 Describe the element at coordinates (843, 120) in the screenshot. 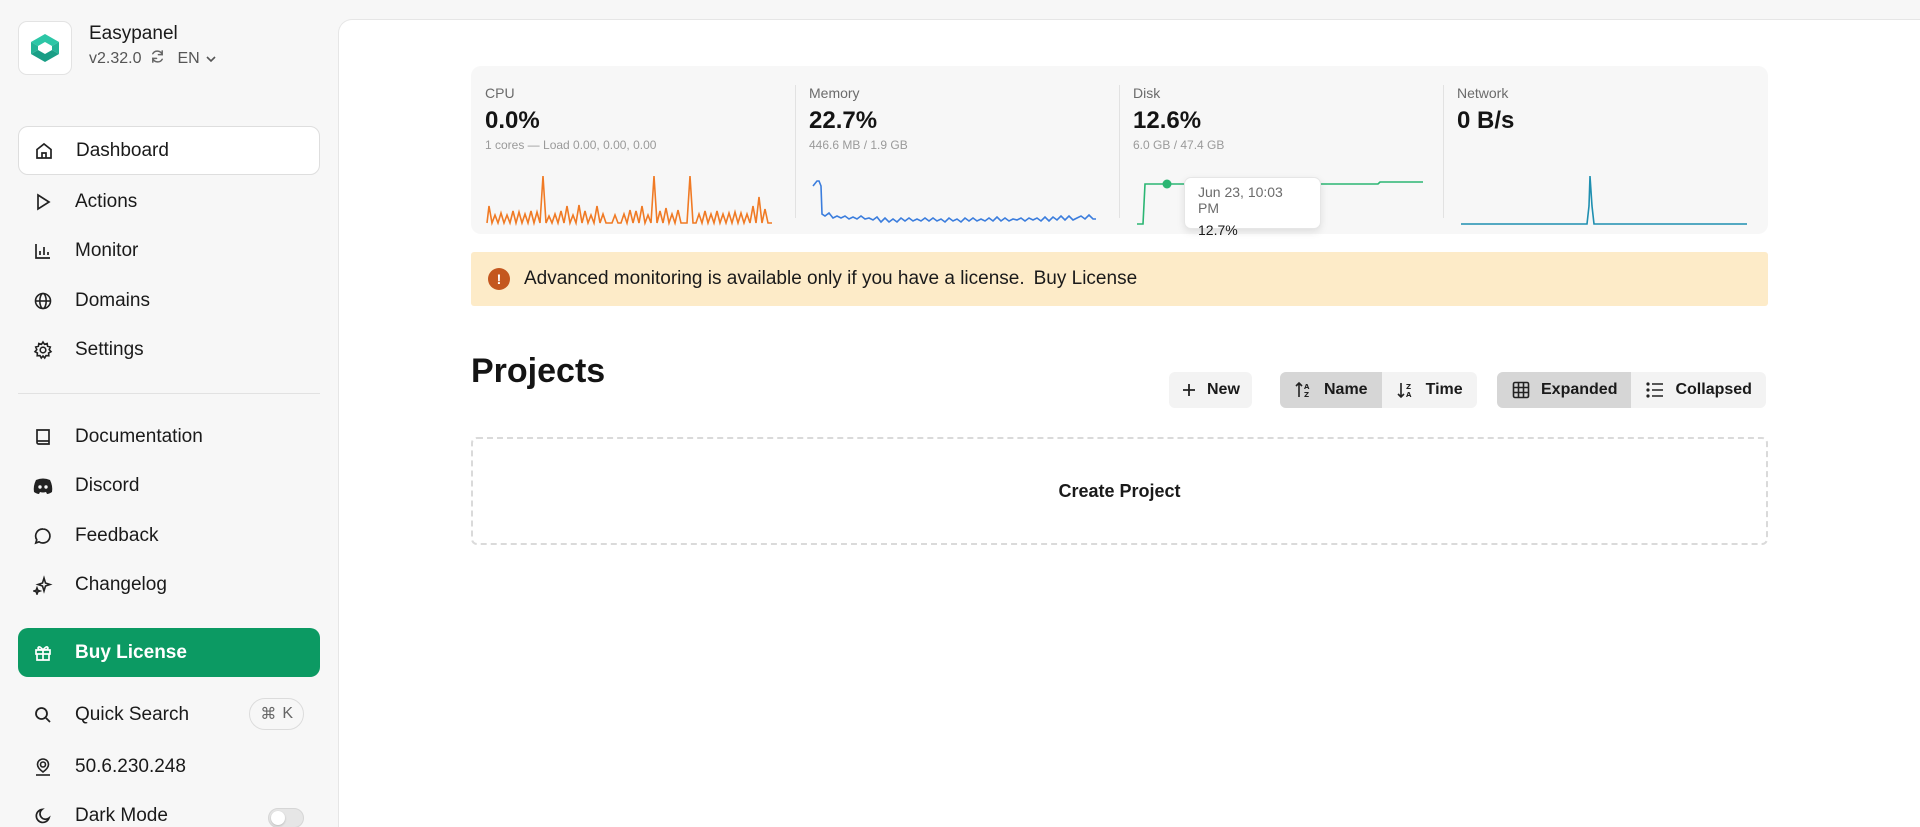

I see `memory-value: 22.7%` at that location.